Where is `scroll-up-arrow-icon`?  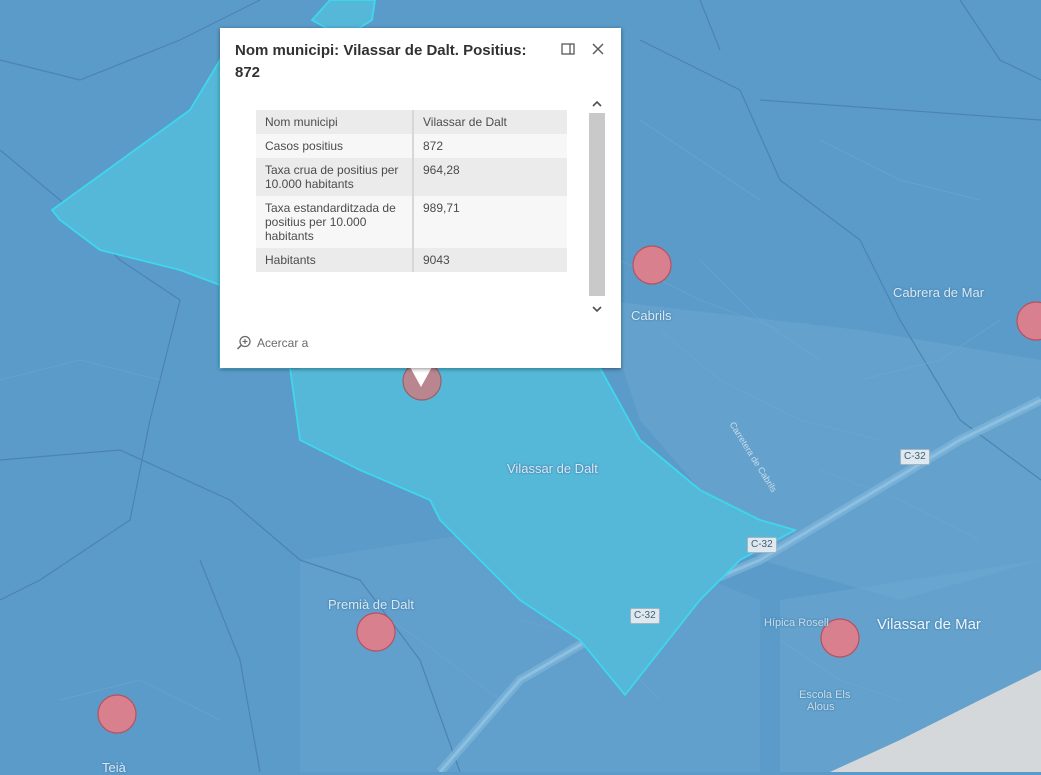
scroll-up-arrow-icon is located at coordinates (597, 104).